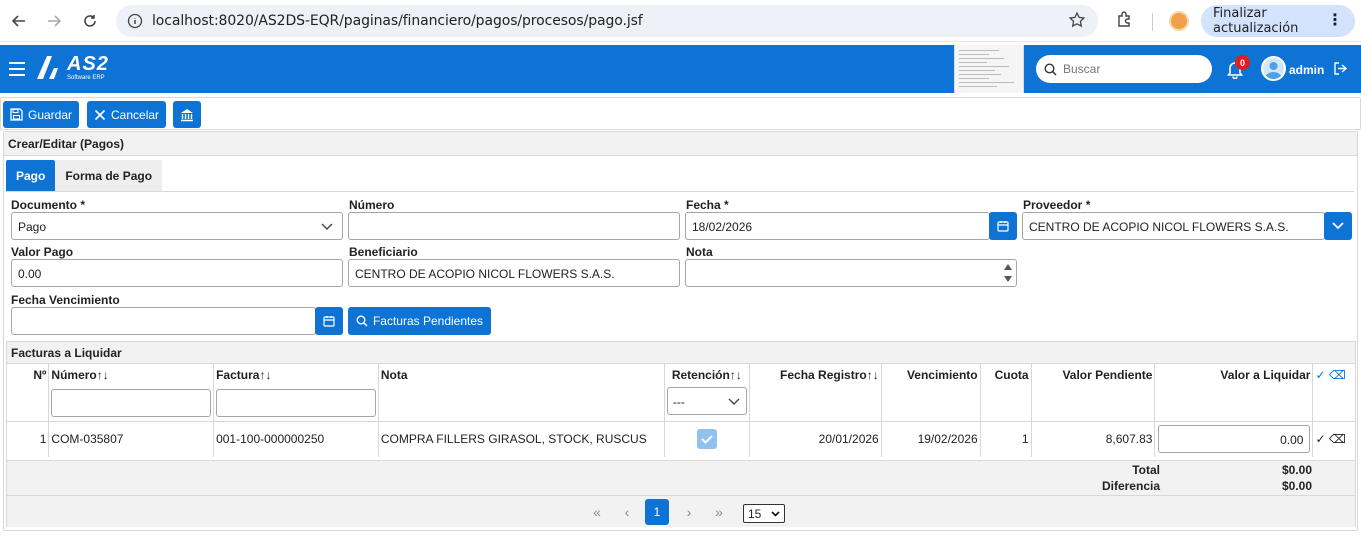 The width and height of the screenshot is (1361, 539). I want to click on retencion-checkbox, so click(706, 439).